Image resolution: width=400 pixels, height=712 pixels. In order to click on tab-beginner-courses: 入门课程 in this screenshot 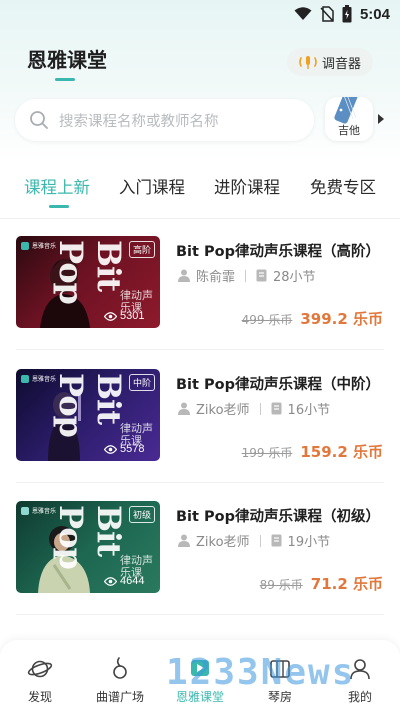, I will do `click(152, 186)`.